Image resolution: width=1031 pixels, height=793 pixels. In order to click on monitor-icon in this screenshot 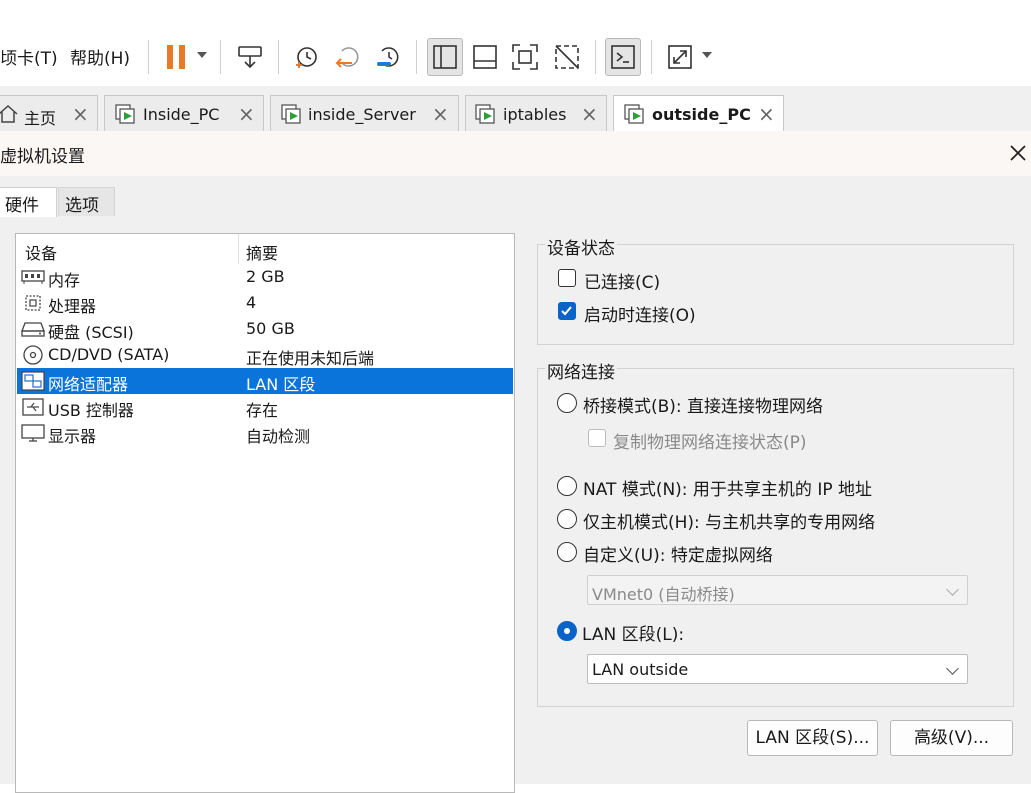, I will do `click(33, 433)`.